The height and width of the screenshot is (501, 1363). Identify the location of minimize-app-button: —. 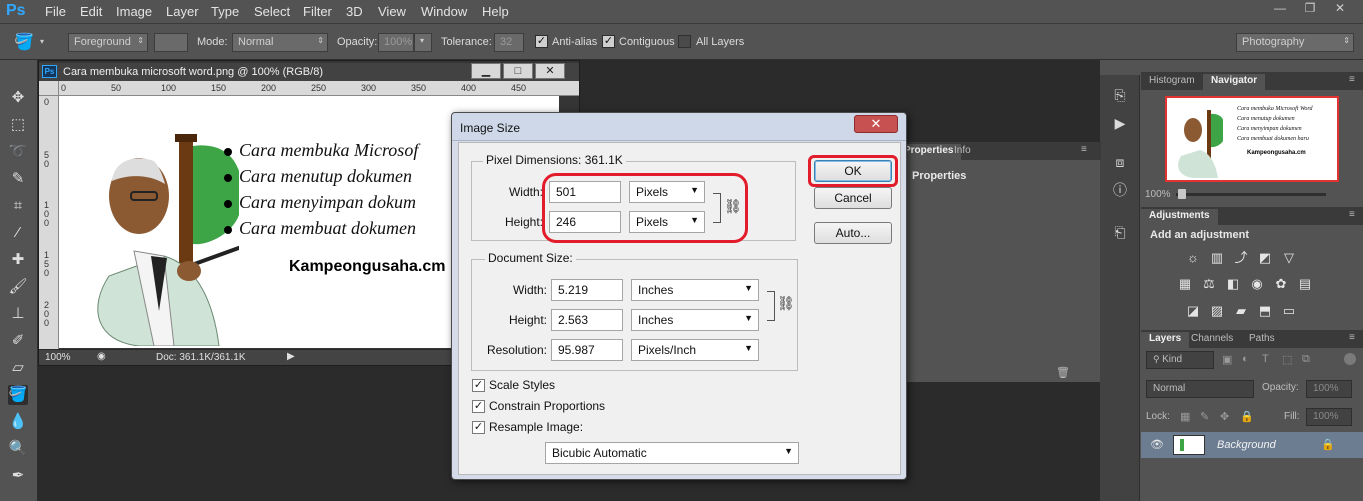
(1280, 9).